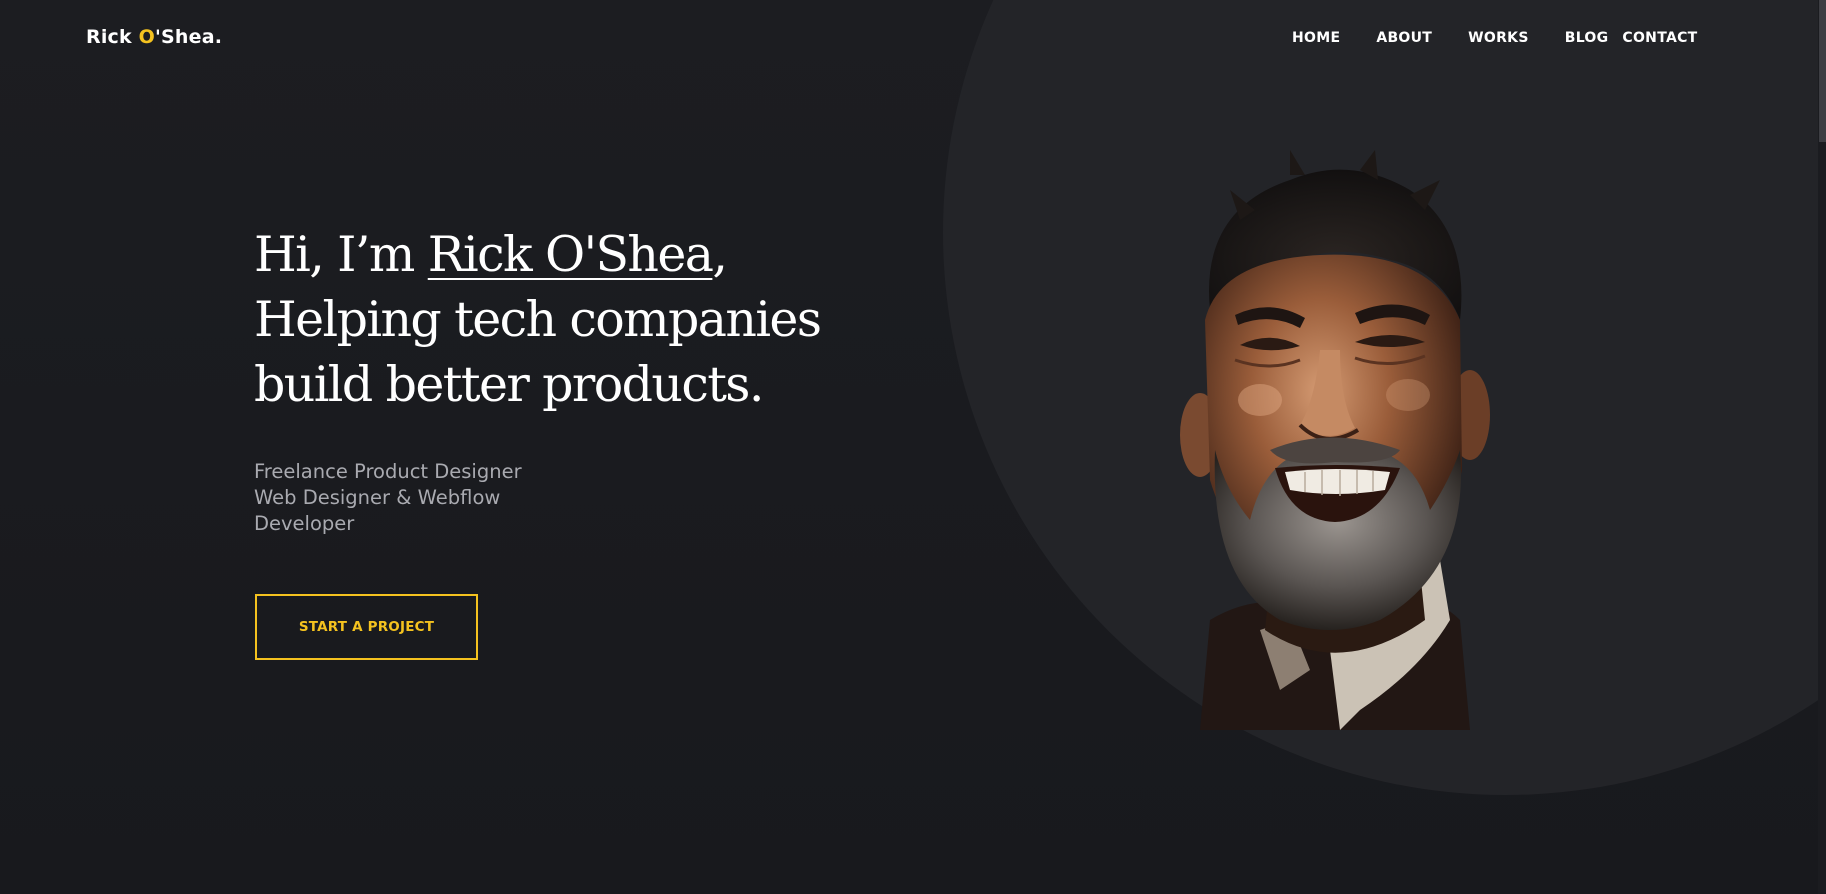  I want to click on nav-works: WORKS, so click(1498, 38).